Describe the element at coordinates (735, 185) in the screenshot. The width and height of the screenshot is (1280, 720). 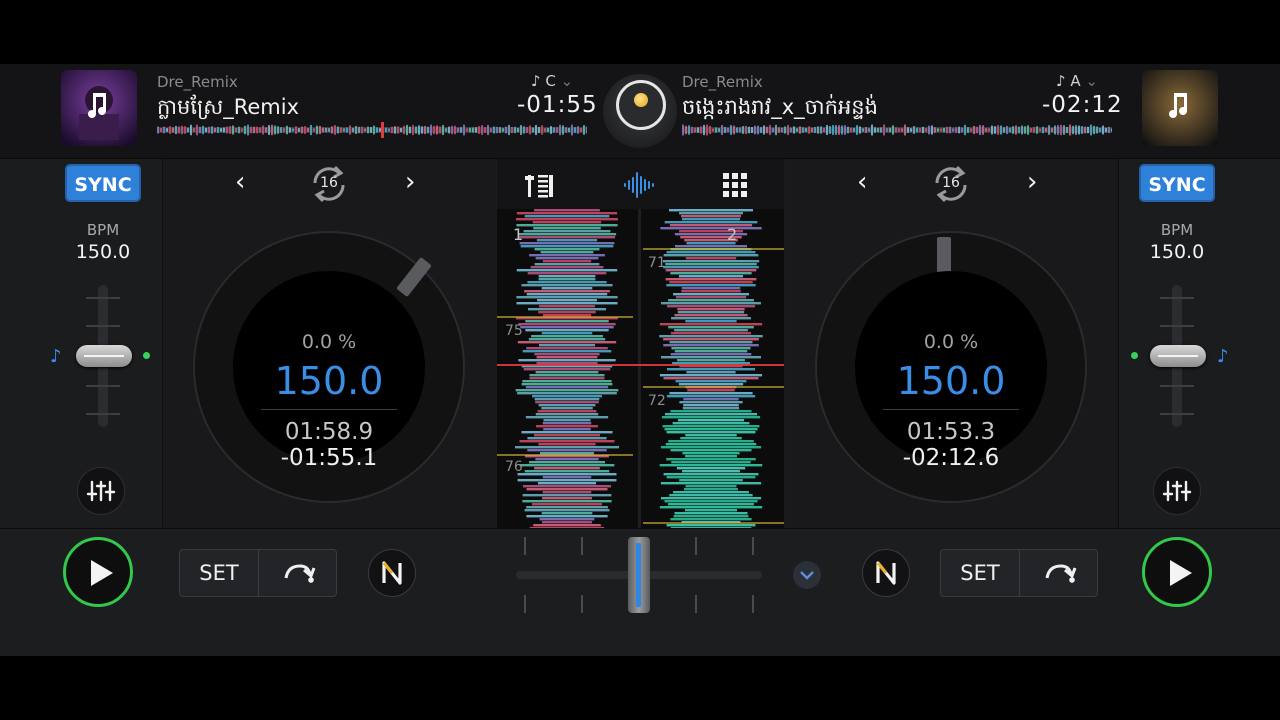
I see `pads-button` at that location.